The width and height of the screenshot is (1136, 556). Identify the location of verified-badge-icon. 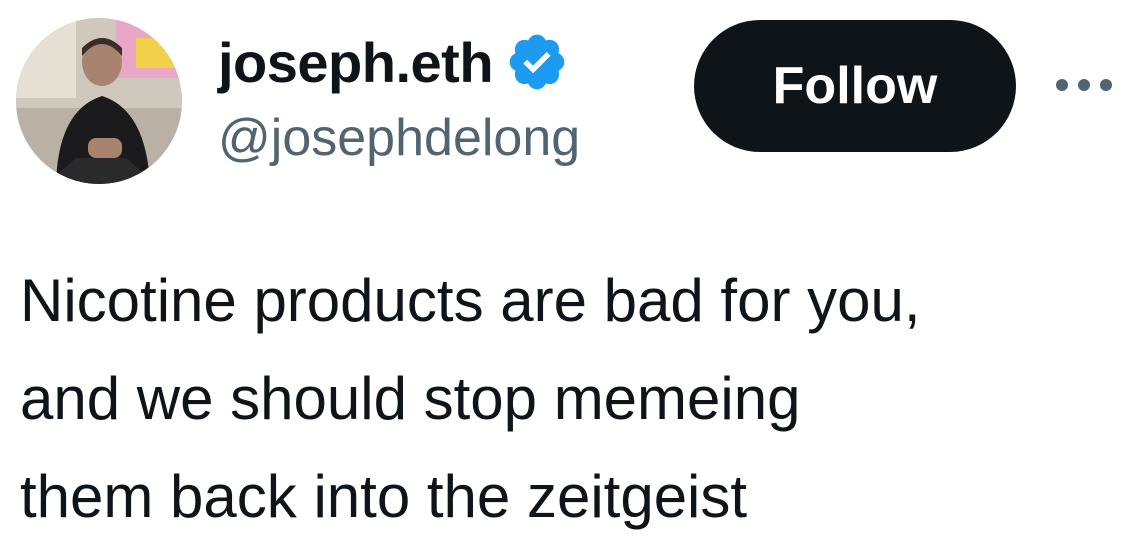
(537, 62).